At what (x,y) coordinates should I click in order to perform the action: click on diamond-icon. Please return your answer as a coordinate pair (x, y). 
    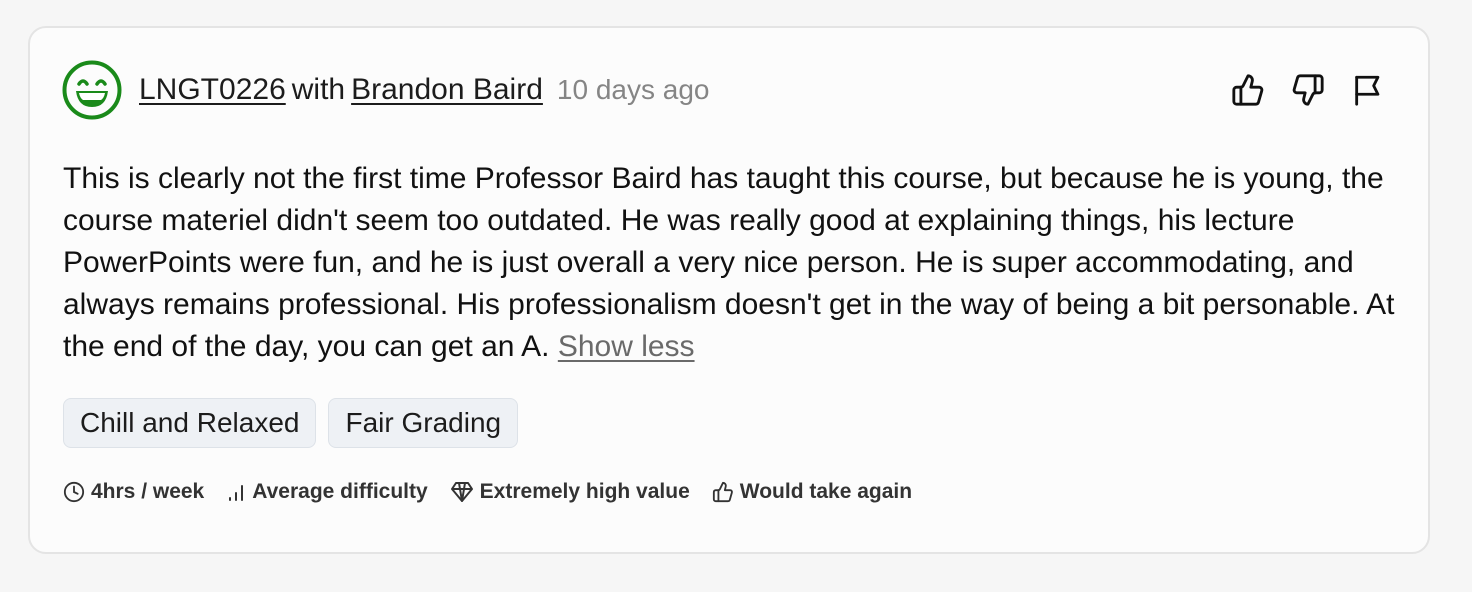
    Looking at the image, I should click on (461, 492).